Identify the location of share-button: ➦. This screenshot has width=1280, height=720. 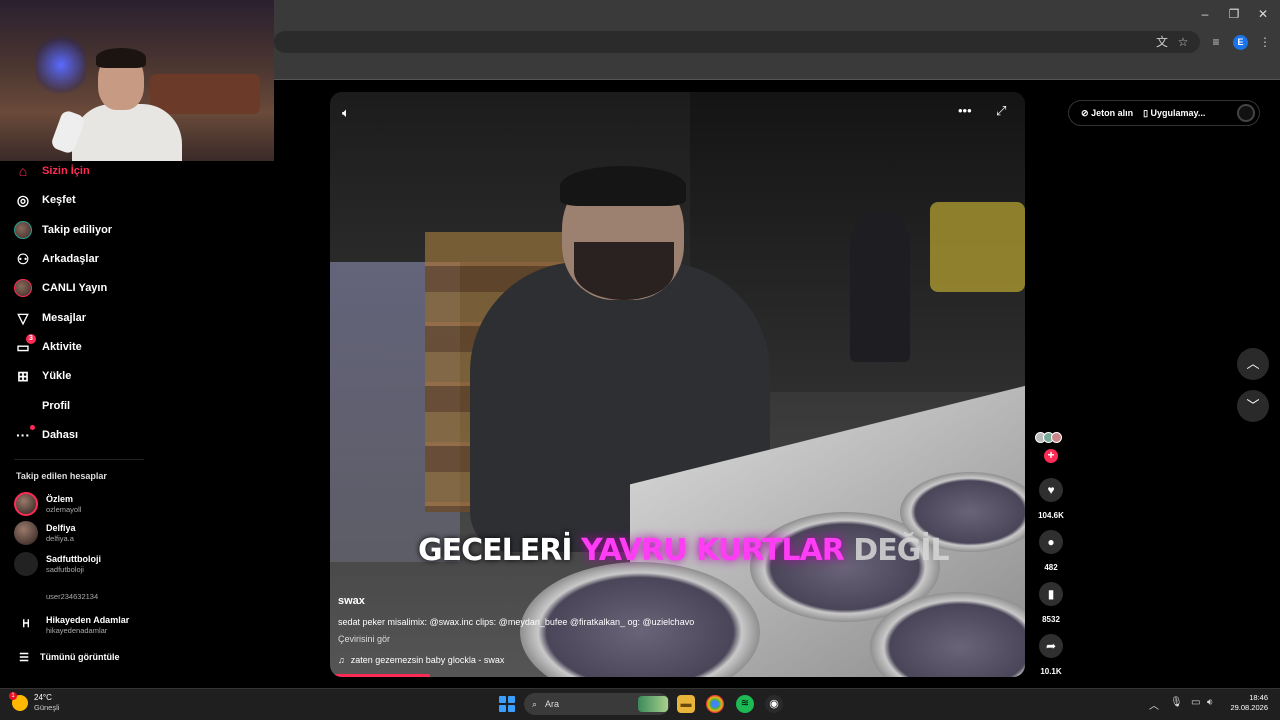
(1051, 646).